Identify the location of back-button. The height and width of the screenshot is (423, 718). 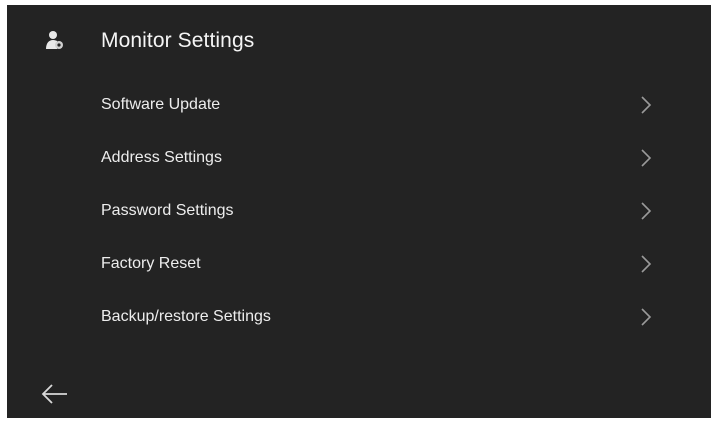
(55, 394).